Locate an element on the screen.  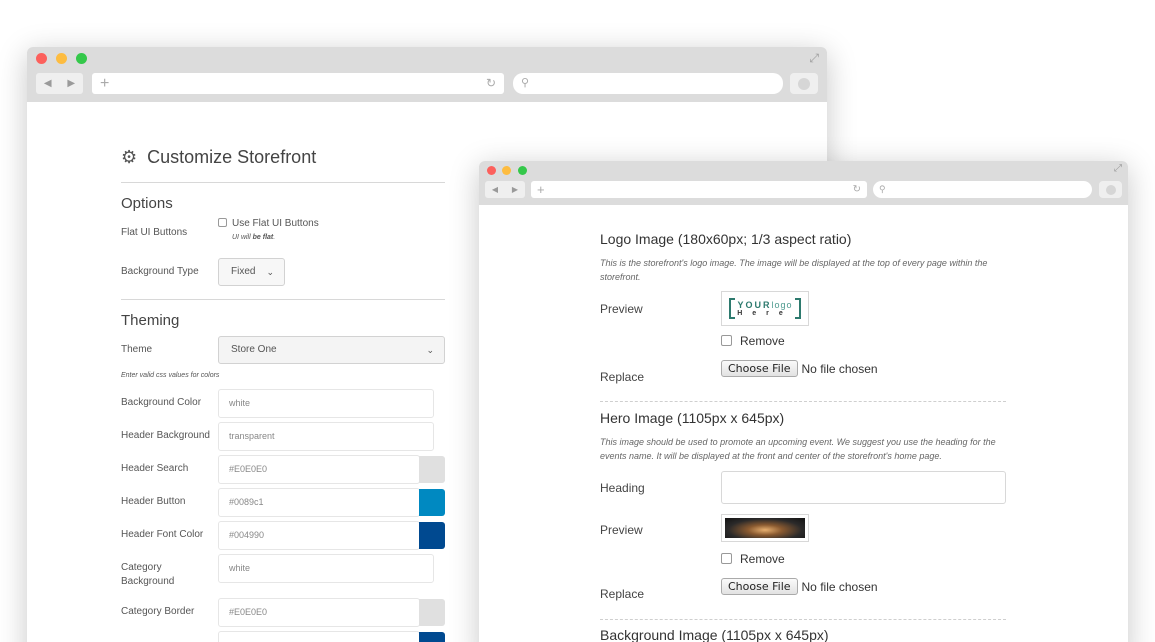
category-background-label: Category Background is located at coordinates (148, 574).